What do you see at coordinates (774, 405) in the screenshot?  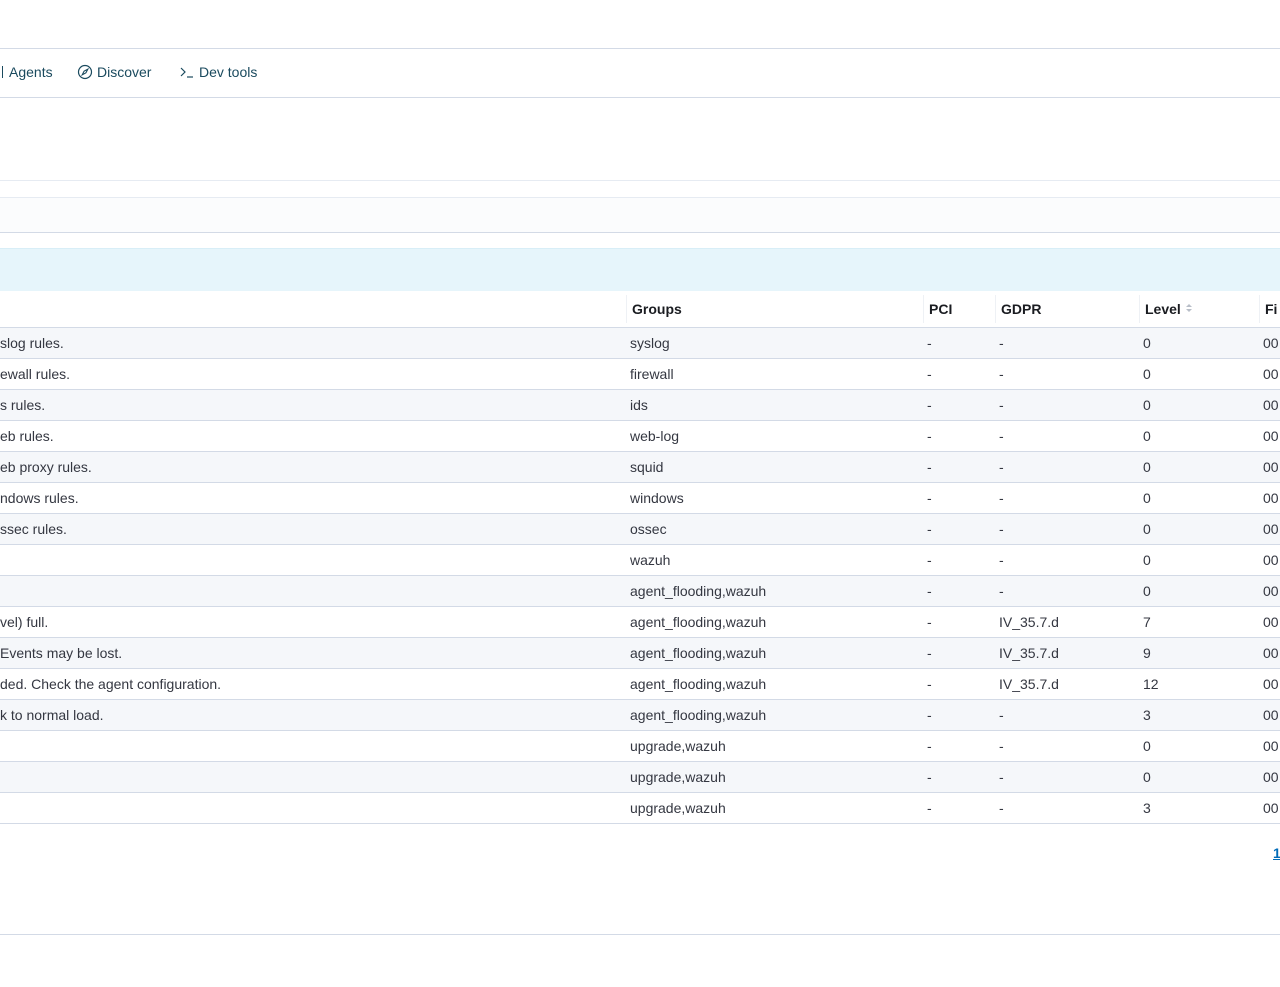 I see `cell-groups: ids` at bounding box center [774, 405].